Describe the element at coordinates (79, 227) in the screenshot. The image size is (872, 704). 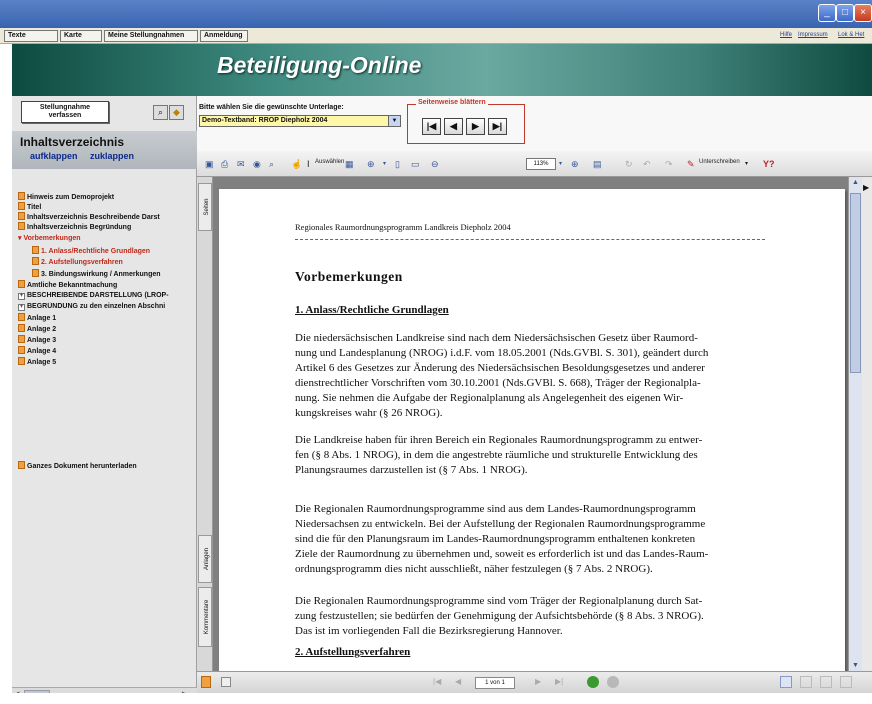
I see `toc-item-label: Inhaltsverzeichnis Begründung` at that location.